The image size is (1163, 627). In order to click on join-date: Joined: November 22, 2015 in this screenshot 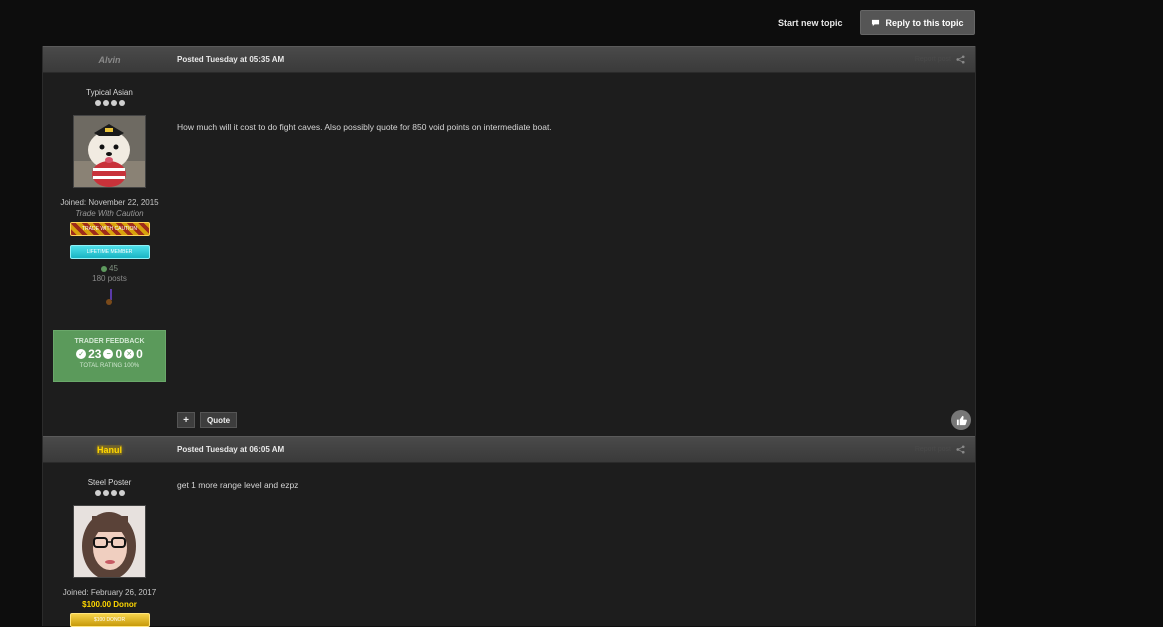, I will do `click(109, 202)`.